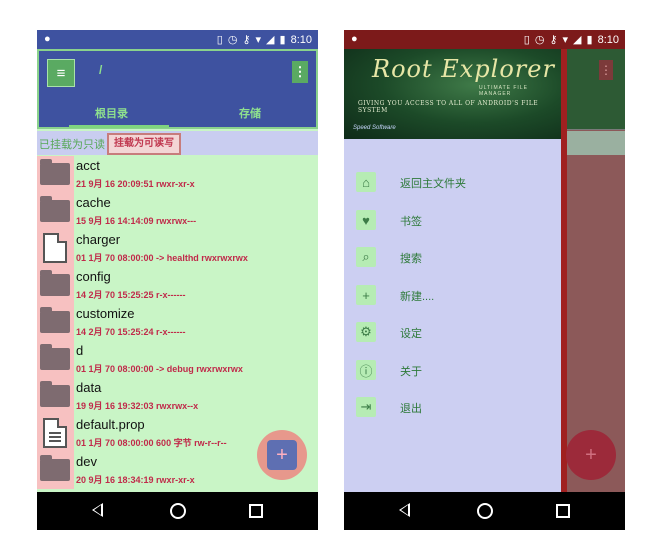 The width and height of the screenshot is (661, 559). Describe the element at coordinates (135, 184) in the screenshot. I see `file-meta: 21 9月 16 20:09:51 rwxr-xr-x` at that location.